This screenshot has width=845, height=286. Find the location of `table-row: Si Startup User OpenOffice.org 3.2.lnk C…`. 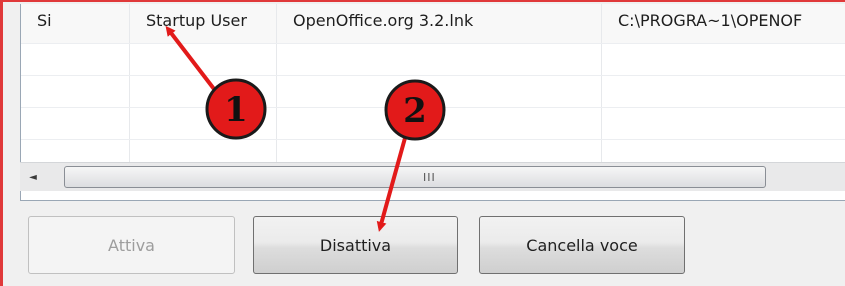

table-row: Si Startup User OpenOffice.org 3.2.lnk C… is located at coordinates (433, 24).